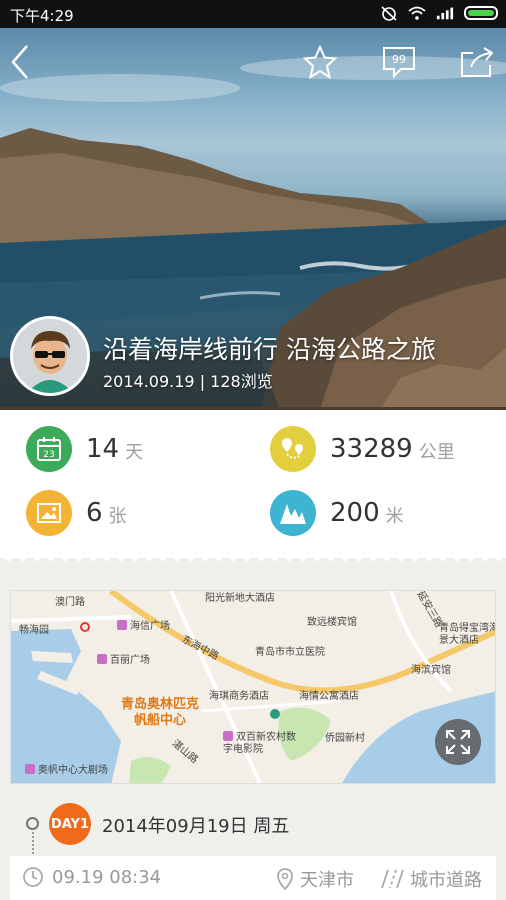 The height and width of the screenshot is (900, 506). Describe the element at coordinates (70, 824) in the screenshot. I see `day-badge: DAY1` at that location.